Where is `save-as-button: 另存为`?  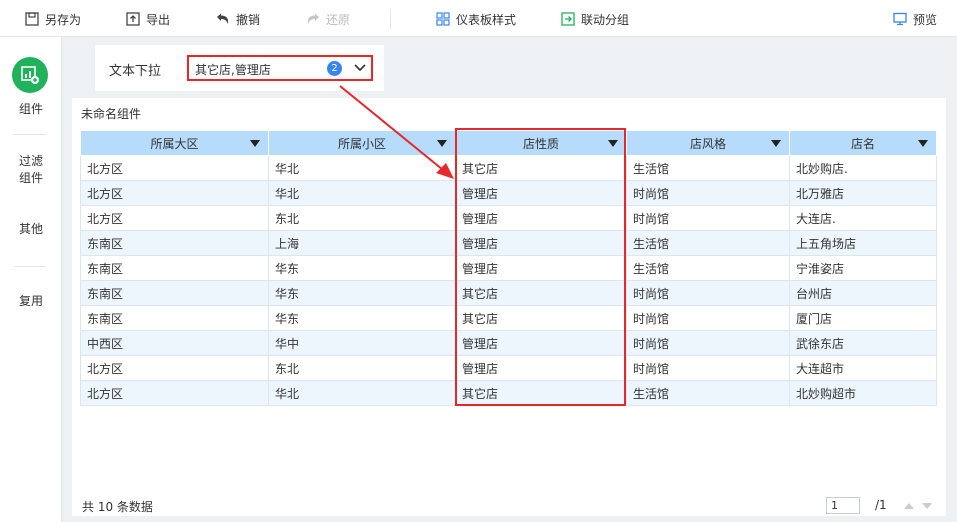
save-as-button: 另存为 is located at coordinates (53, 19).